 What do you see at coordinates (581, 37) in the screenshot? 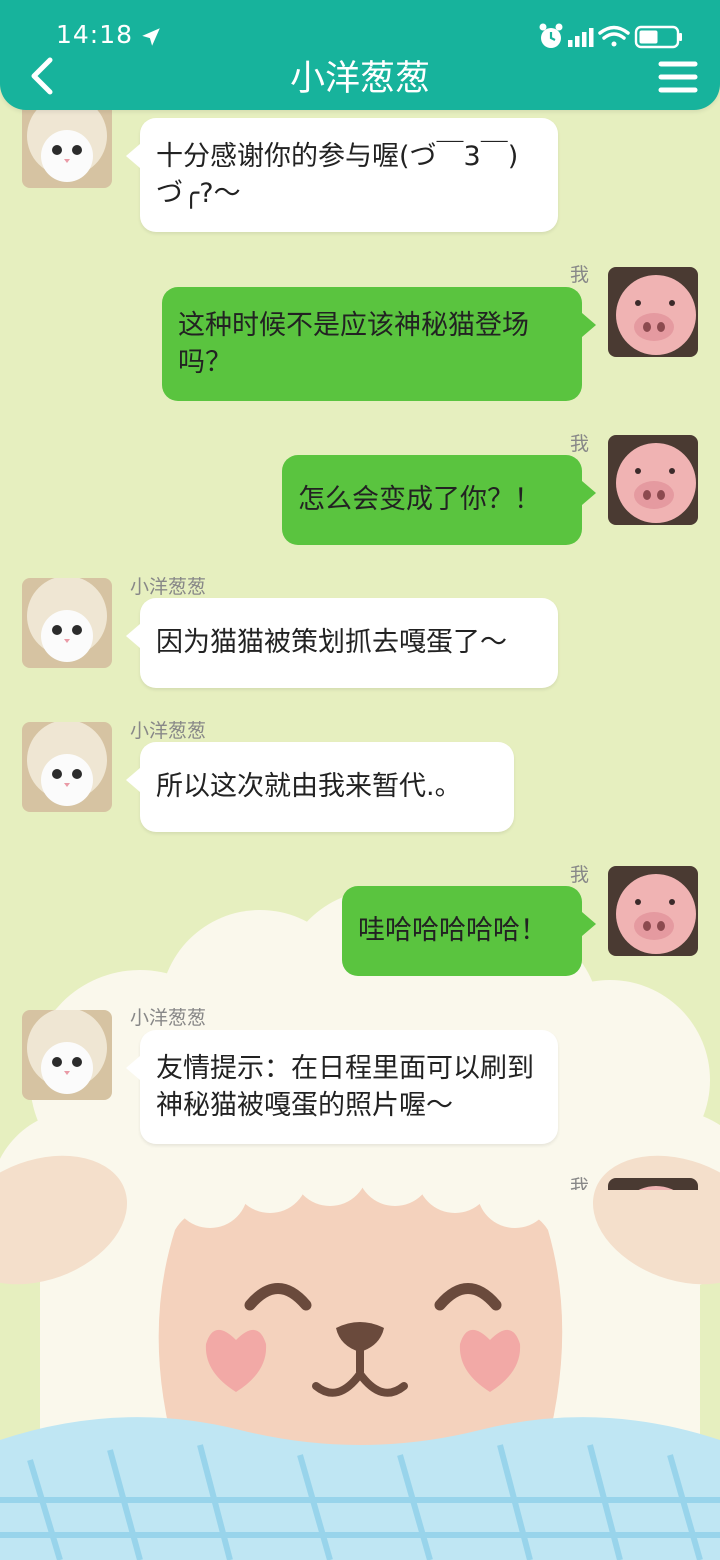
I see `signal-icon` at bounding box center [581, 37].